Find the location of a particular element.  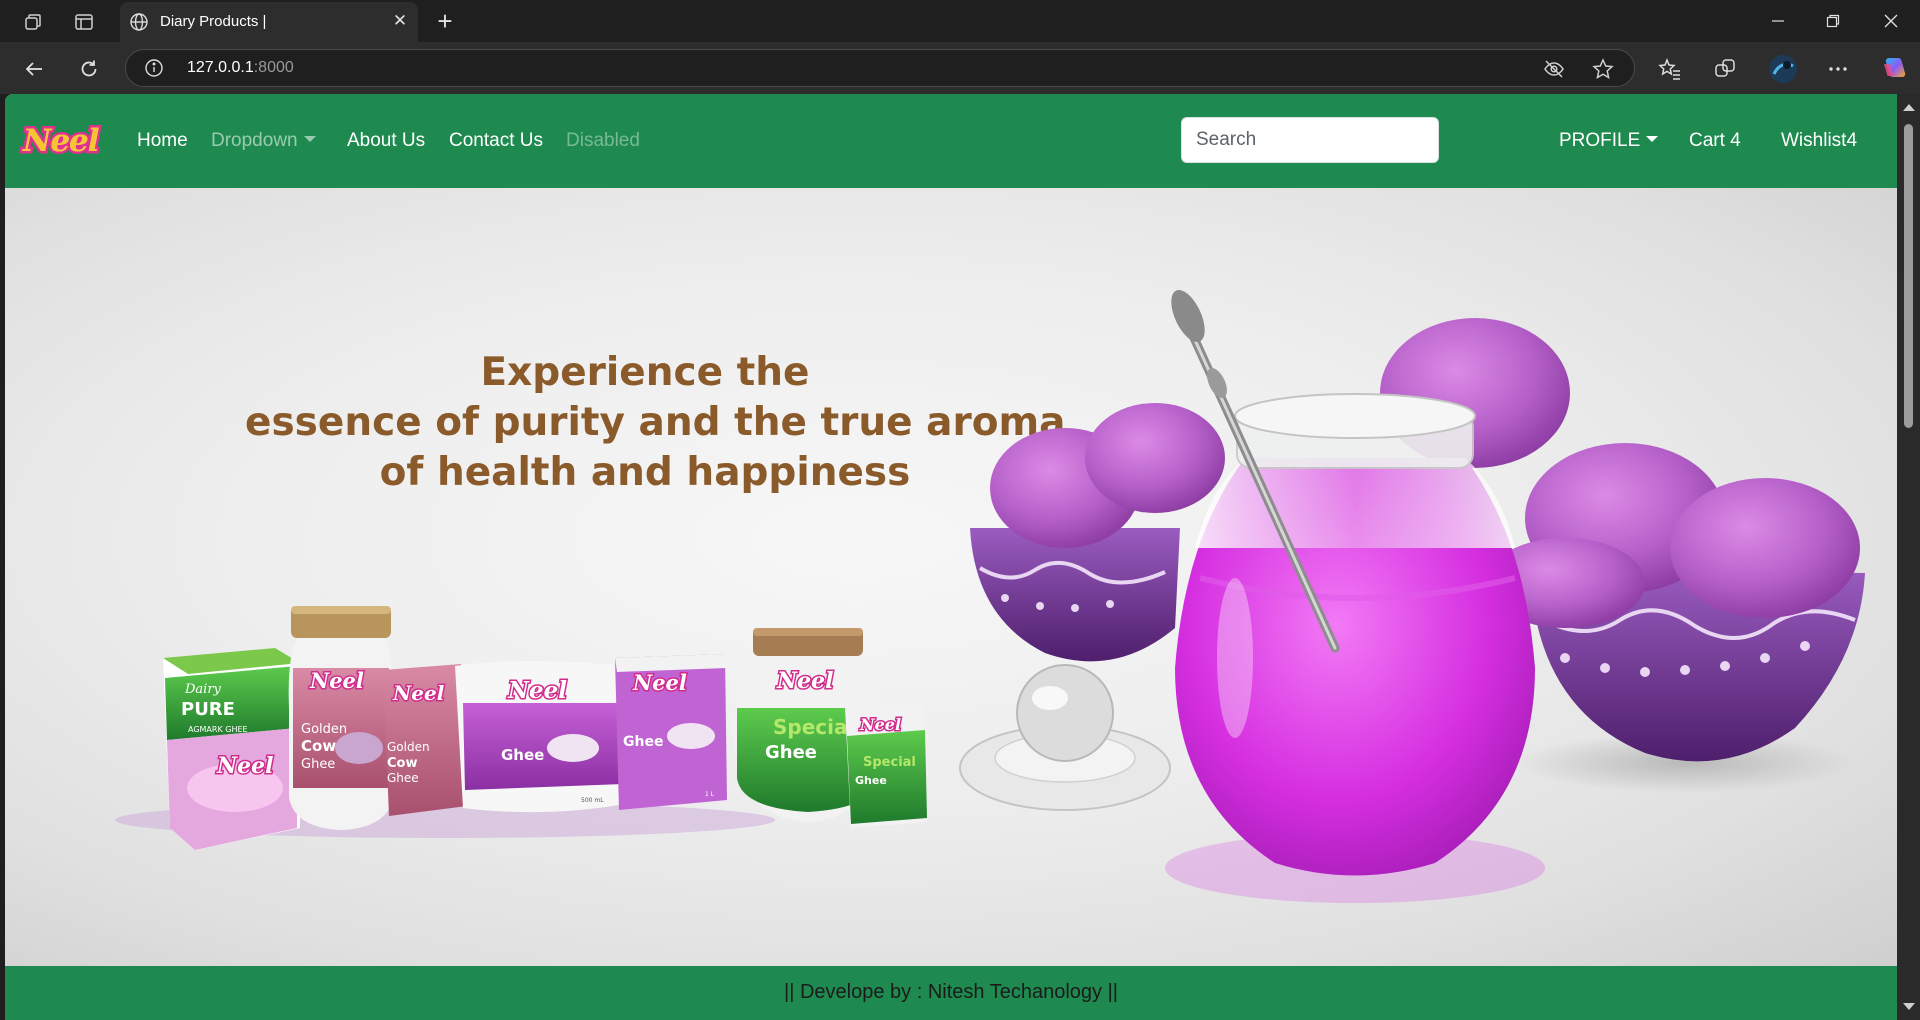

wishlist-link: Wishlist4 is located at coordinates (1819, 141).